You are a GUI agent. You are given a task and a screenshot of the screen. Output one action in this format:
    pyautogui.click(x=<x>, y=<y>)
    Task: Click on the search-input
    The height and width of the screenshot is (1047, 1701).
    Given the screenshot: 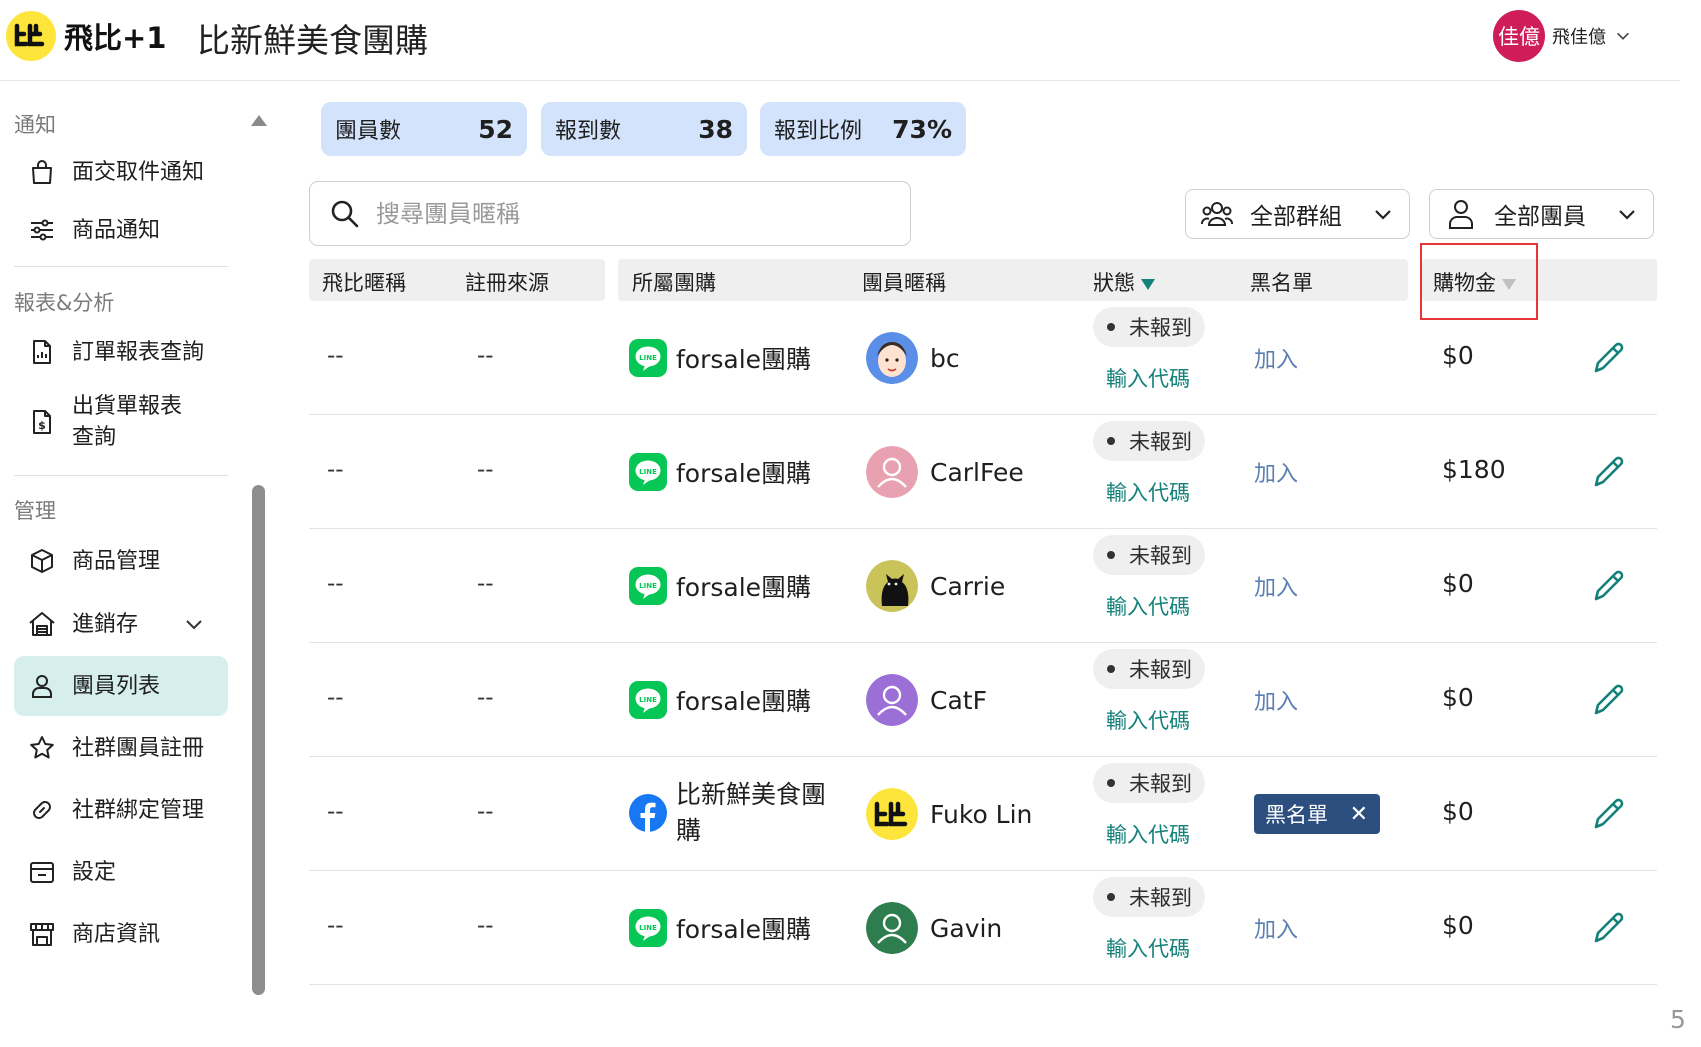 What is the action you would take?
    pyautogui.click(x=636, y=213)
    